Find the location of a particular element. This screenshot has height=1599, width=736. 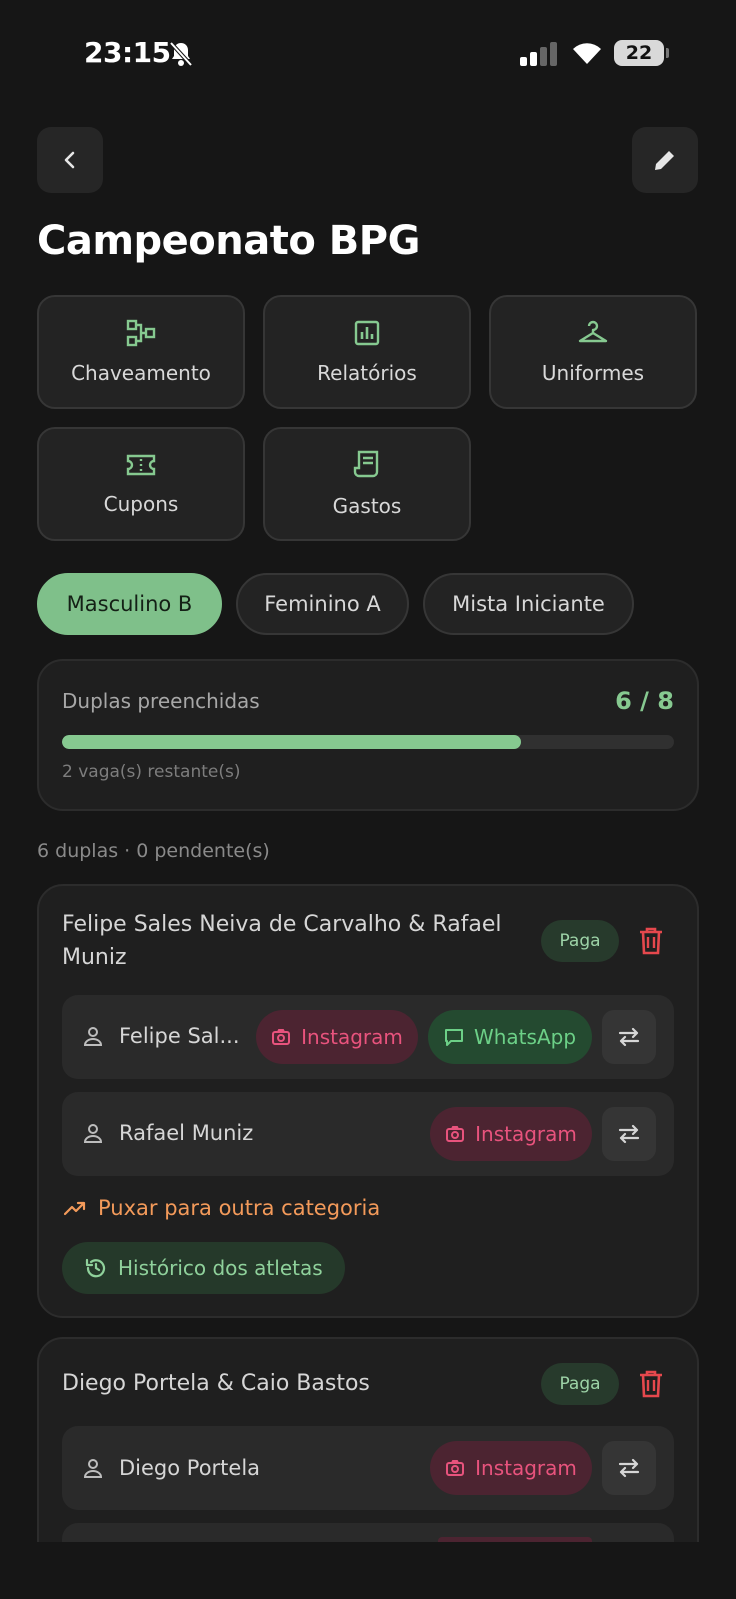

summary-count: 6 / 8 is located at coordinates (644, 701).